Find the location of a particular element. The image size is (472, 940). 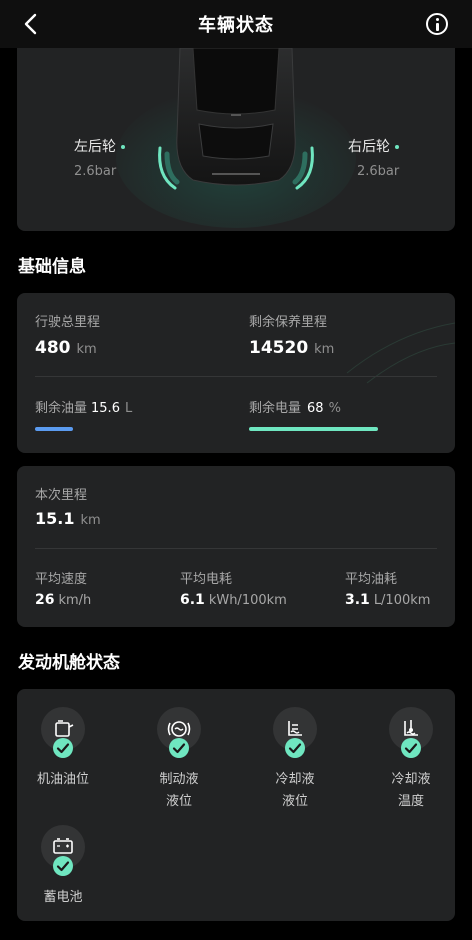

engine-item-label: 机油油位 is located at coordinates (62, 779).